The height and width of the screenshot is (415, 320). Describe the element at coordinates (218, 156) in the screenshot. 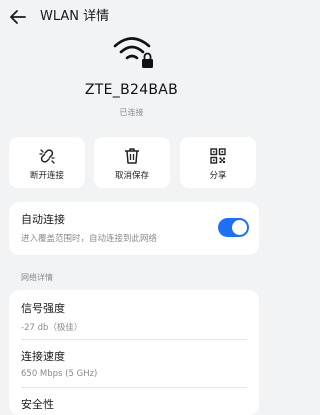

I see `qr-code-icon` at that location.